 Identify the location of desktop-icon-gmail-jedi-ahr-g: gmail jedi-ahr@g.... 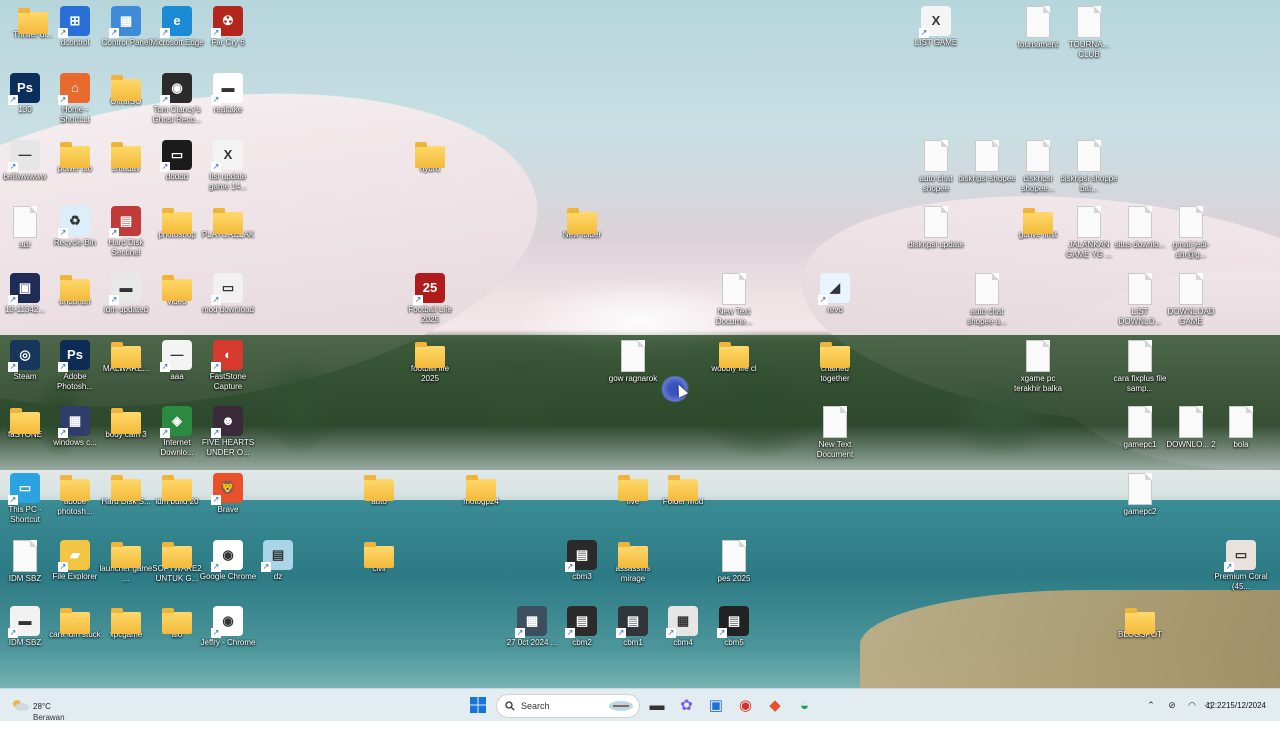
(1191, 233).